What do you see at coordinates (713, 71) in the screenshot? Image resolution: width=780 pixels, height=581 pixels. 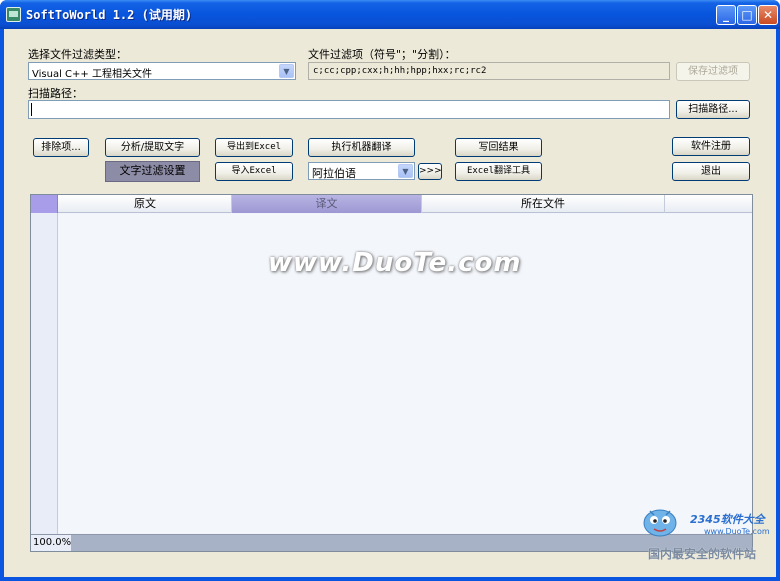 I see `save-filter-button: 保存过滤项` at bounding box center [713, 71].